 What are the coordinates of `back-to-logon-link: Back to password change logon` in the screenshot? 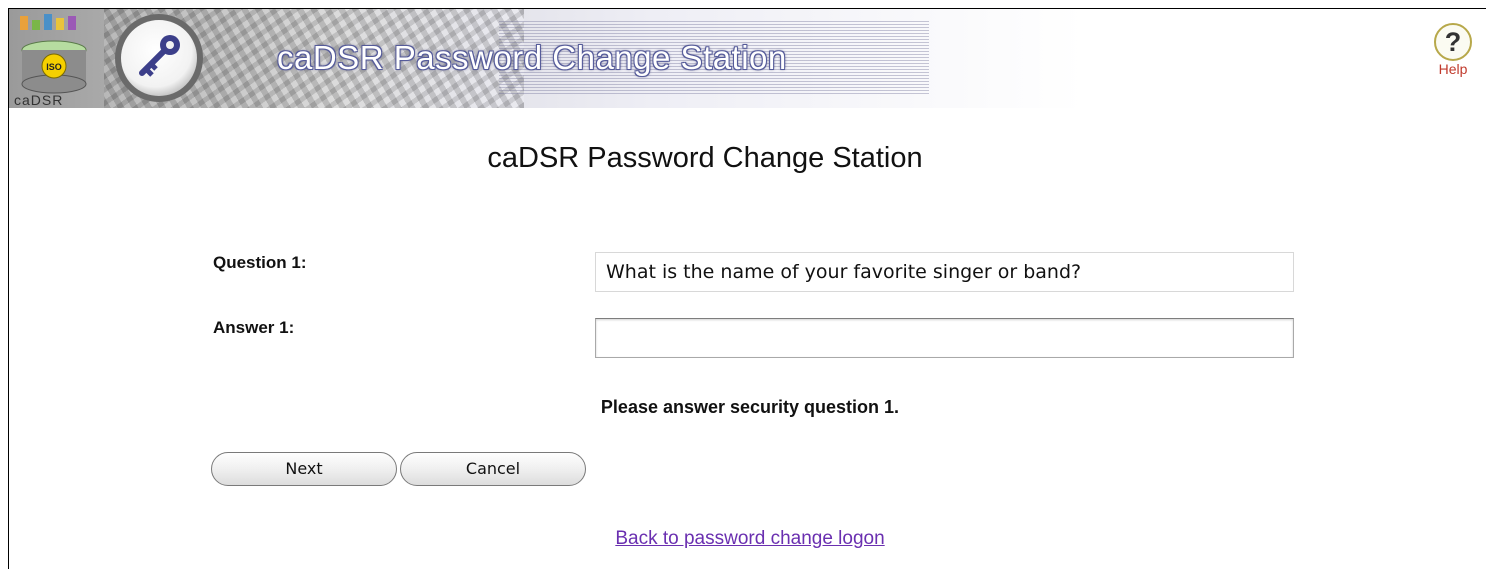 It's located at (743, 539).